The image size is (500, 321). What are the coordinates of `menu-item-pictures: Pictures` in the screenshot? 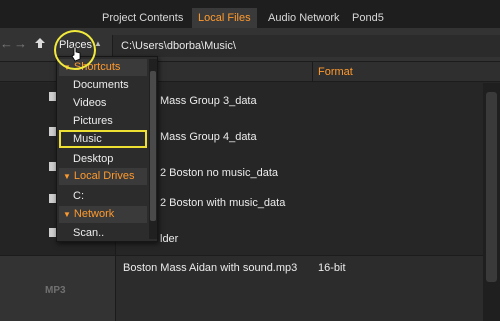 It's located at (103, 121).